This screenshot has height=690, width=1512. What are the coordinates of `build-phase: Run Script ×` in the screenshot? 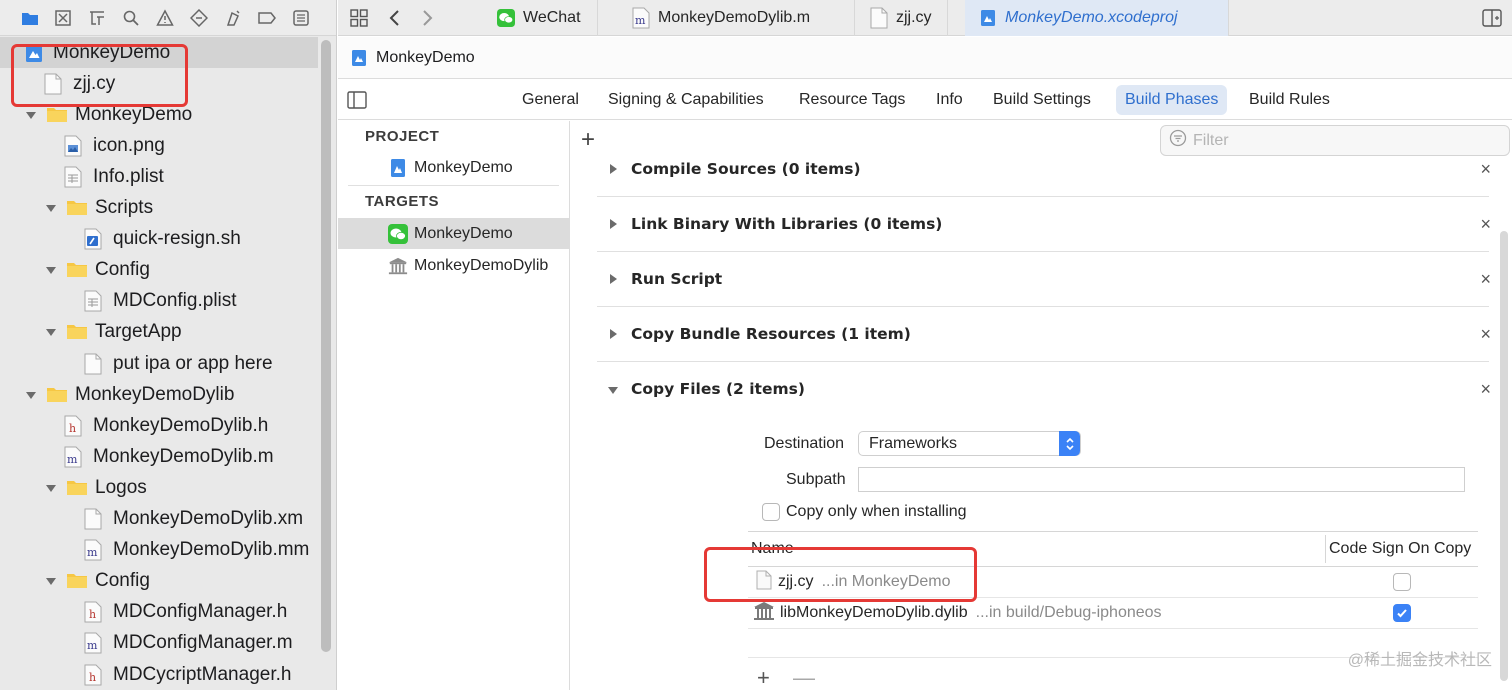 It's located at (1044, 279).